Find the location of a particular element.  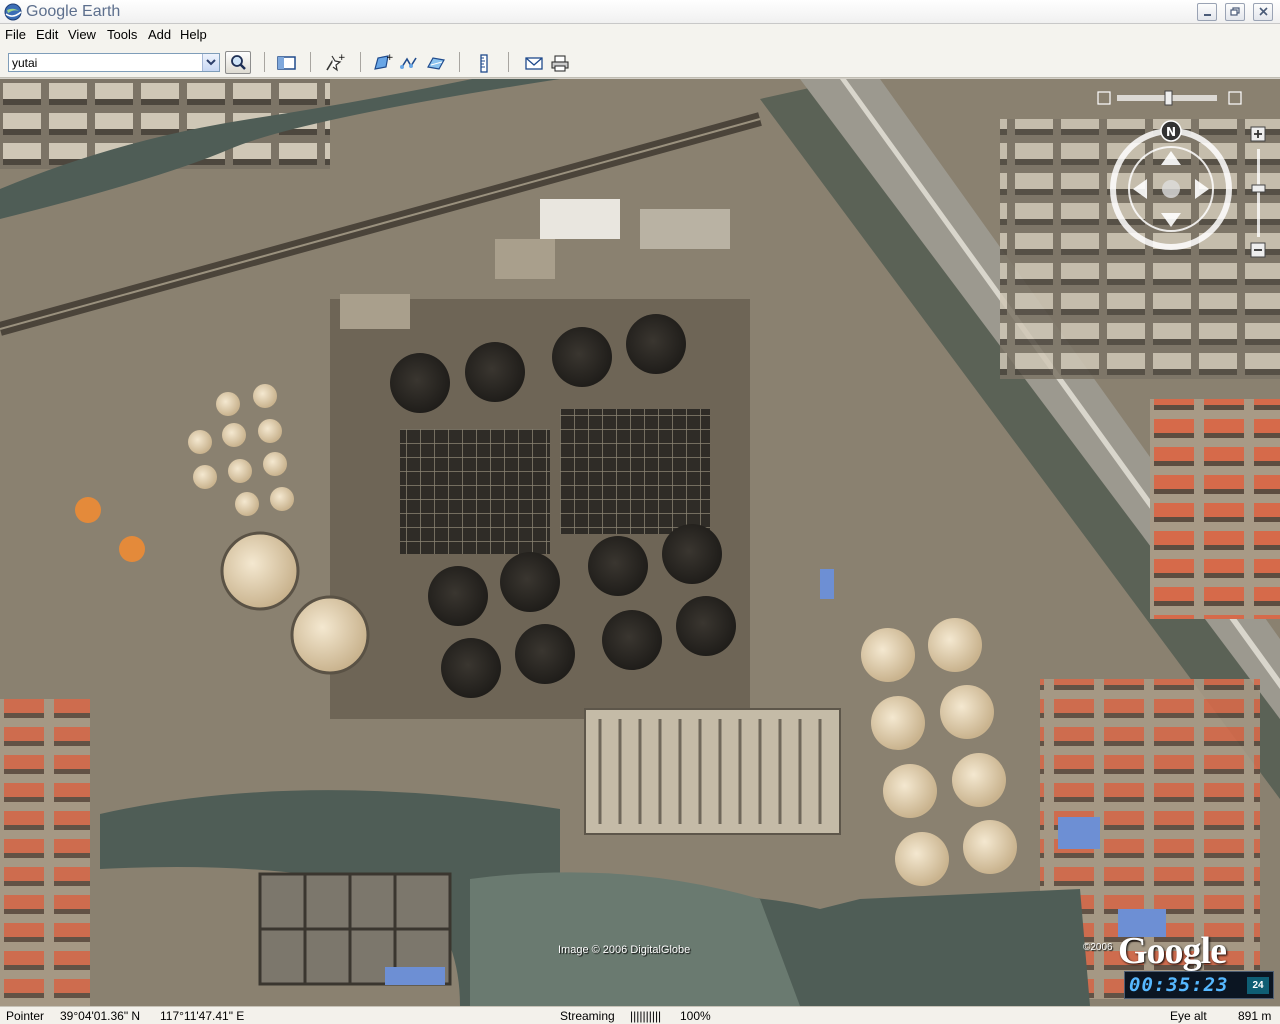

close-icon is located at coordinates (1263, 11).